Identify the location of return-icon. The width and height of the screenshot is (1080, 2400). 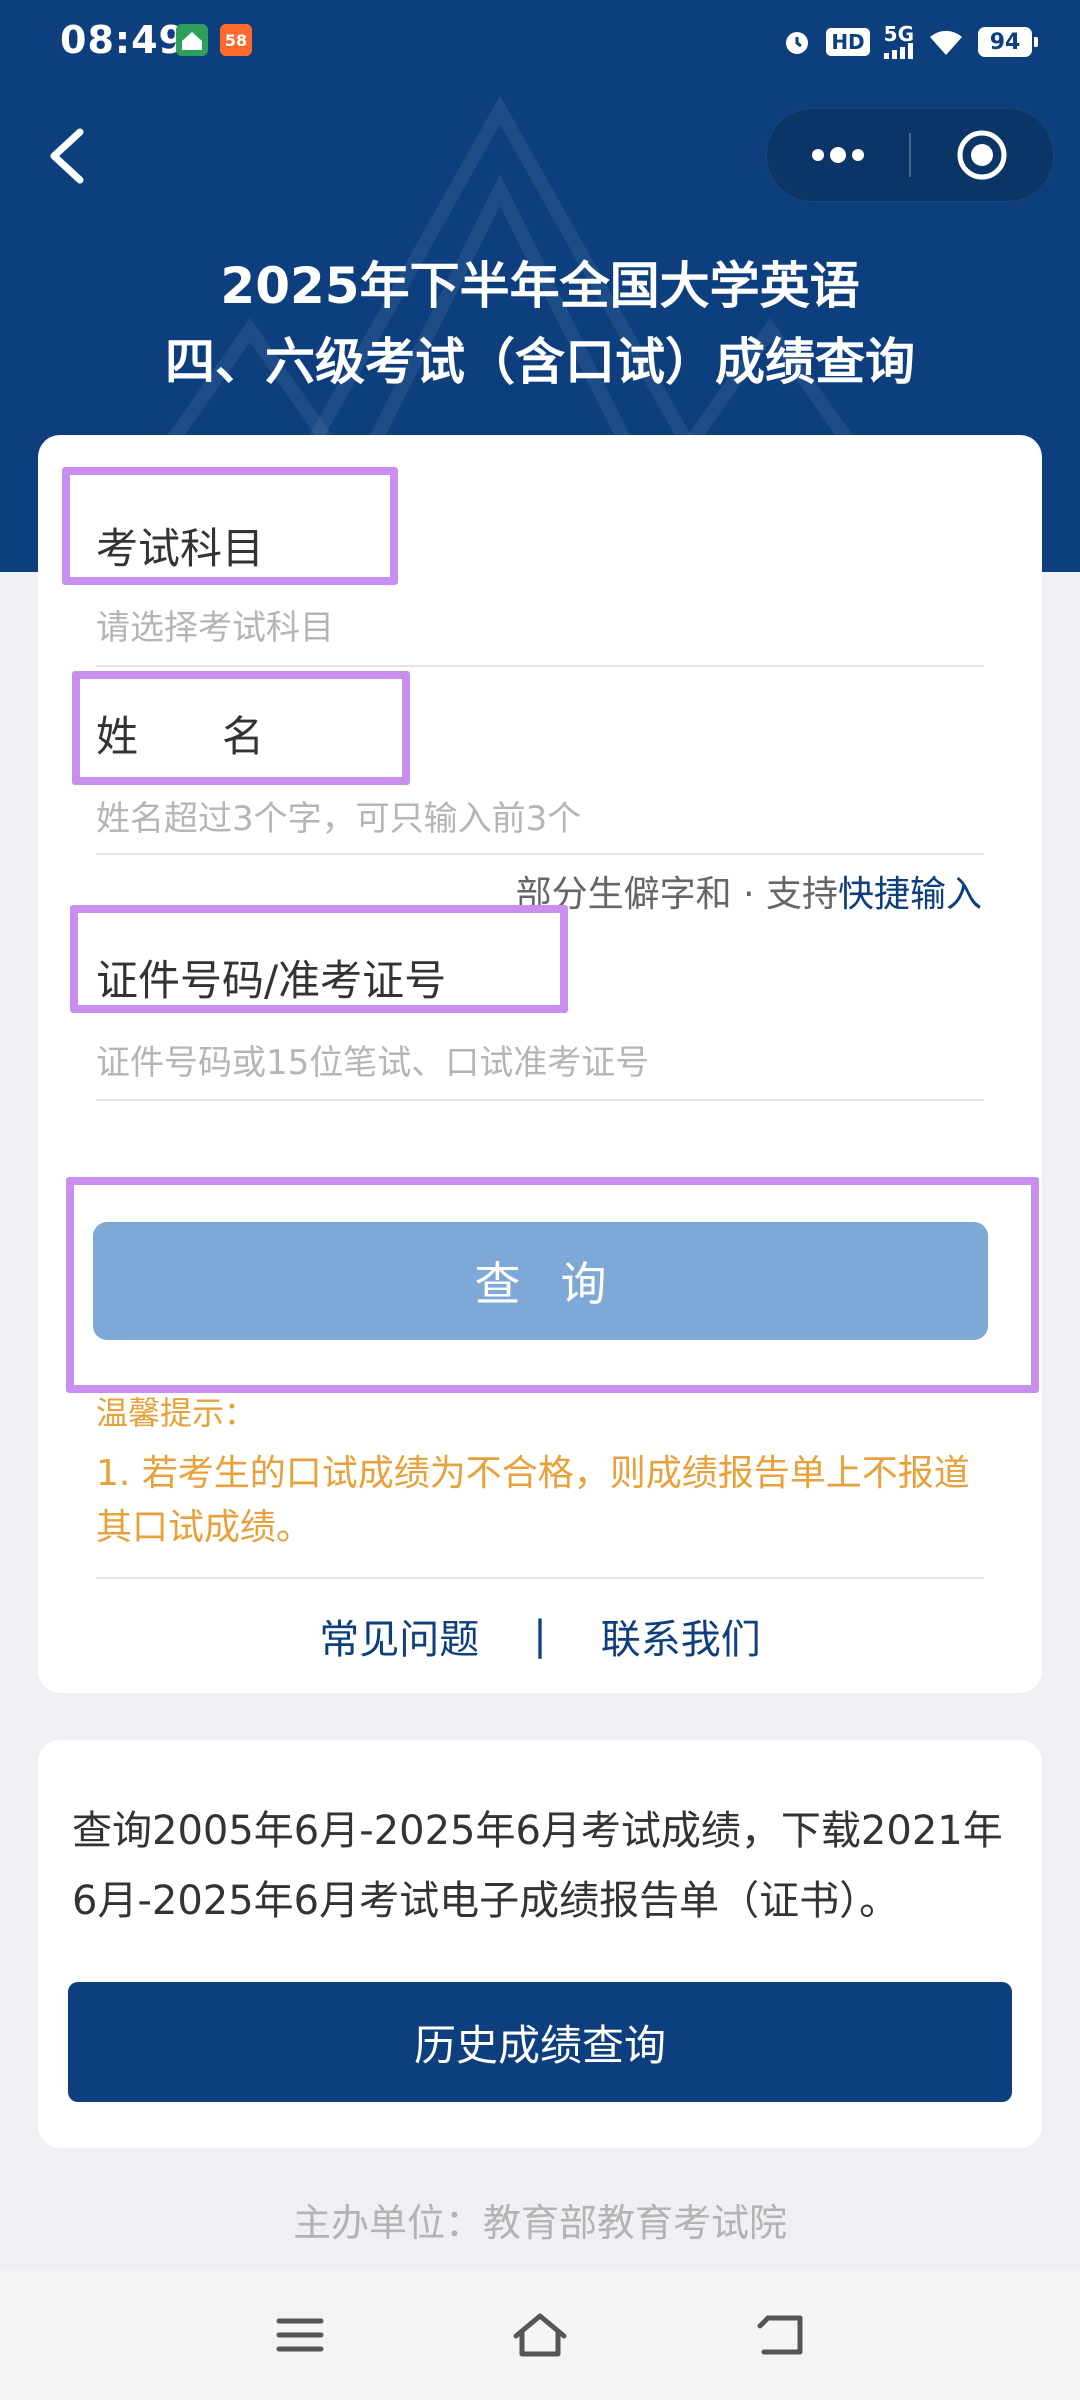
(780, 2335).